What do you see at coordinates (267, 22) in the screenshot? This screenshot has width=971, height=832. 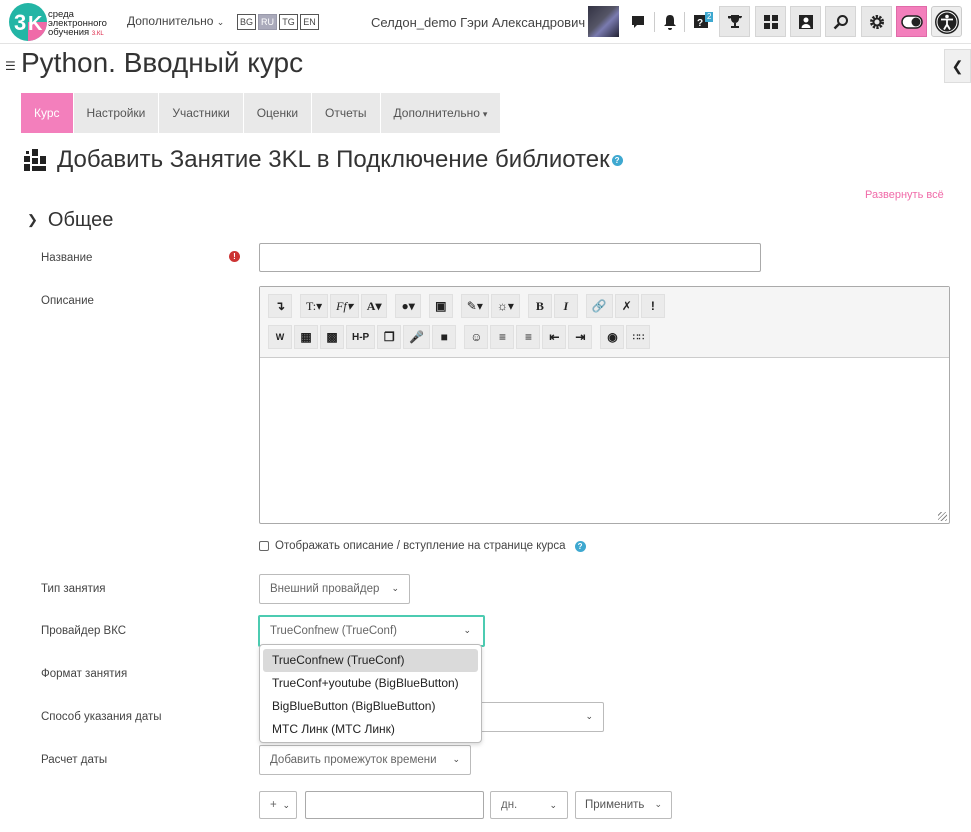 I see `language-ru: RU` at bounding box center [267, 22].